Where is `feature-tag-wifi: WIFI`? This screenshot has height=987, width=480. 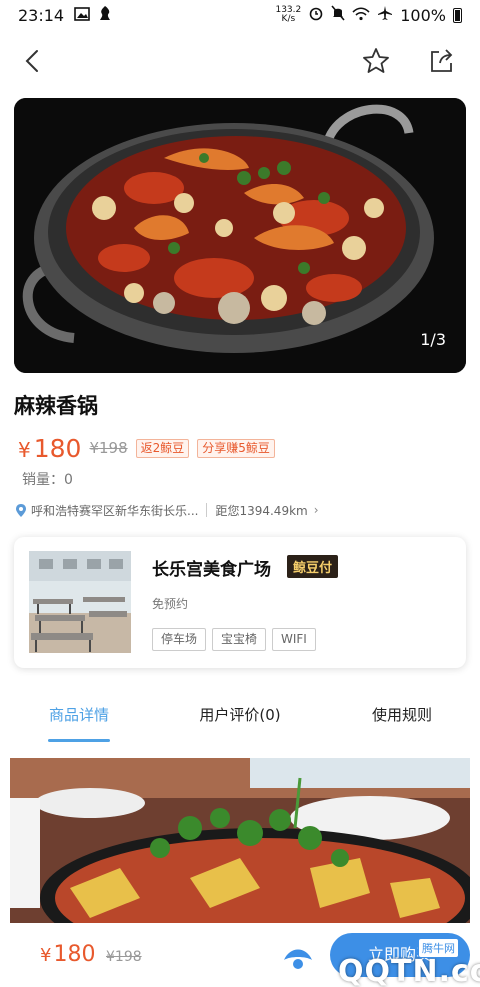
feature-tag-wifi: WIFI is located at coordinates (294, 639).